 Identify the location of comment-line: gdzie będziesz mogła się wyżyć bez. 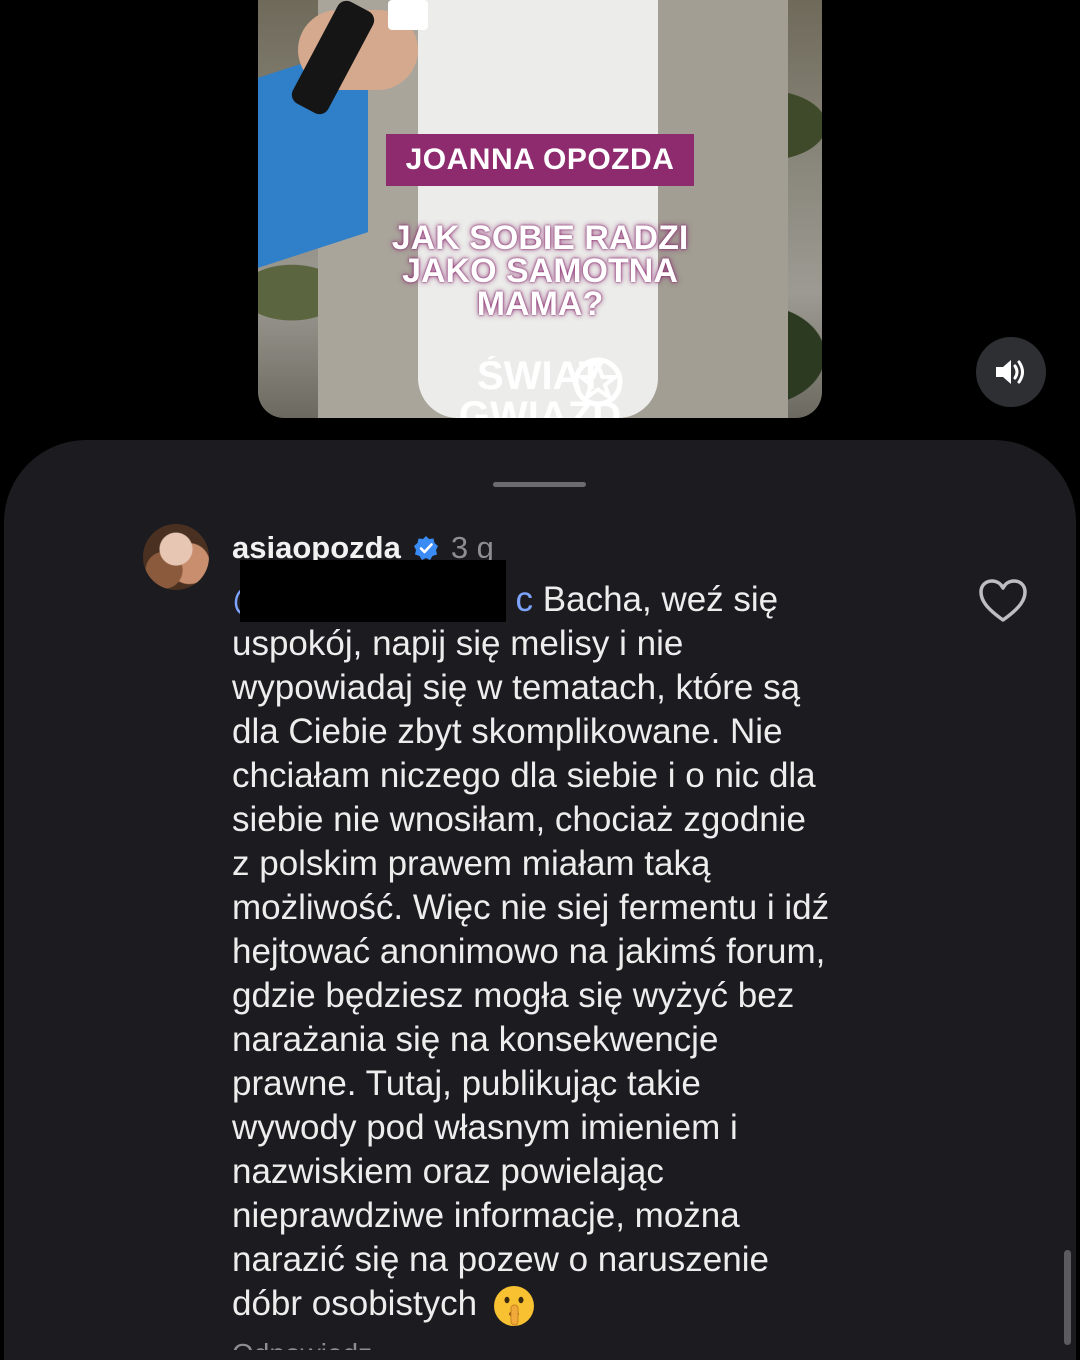
(513, 995).